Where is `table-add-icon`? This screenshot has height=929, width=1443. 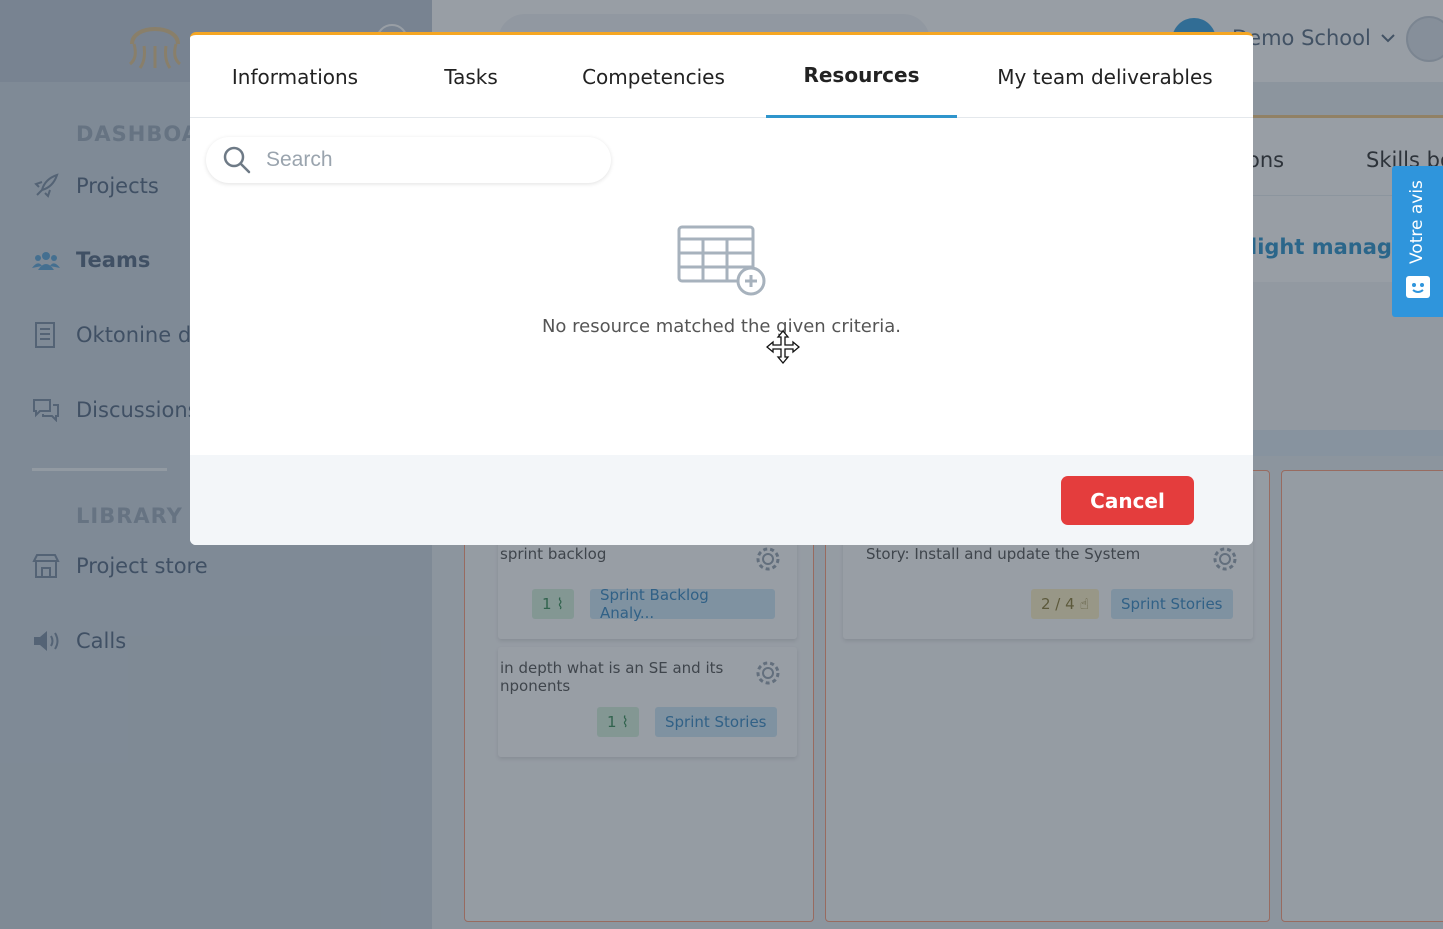 table-add-icon is located at coordinates (721, 260).